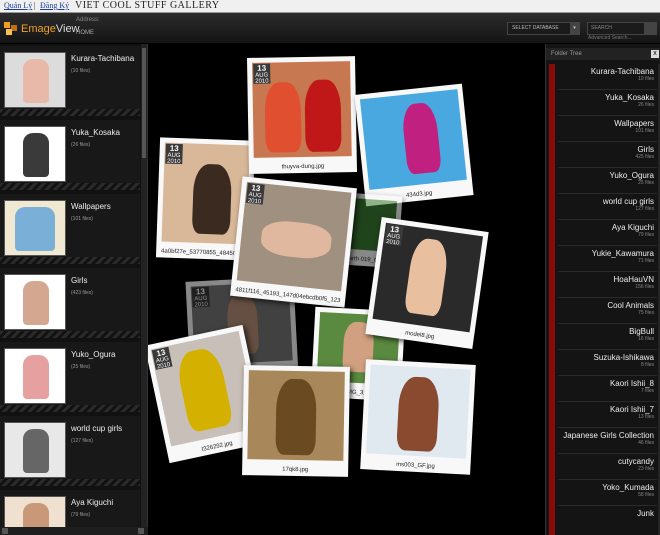  I want to click on tree-rail, so click(552, 299).